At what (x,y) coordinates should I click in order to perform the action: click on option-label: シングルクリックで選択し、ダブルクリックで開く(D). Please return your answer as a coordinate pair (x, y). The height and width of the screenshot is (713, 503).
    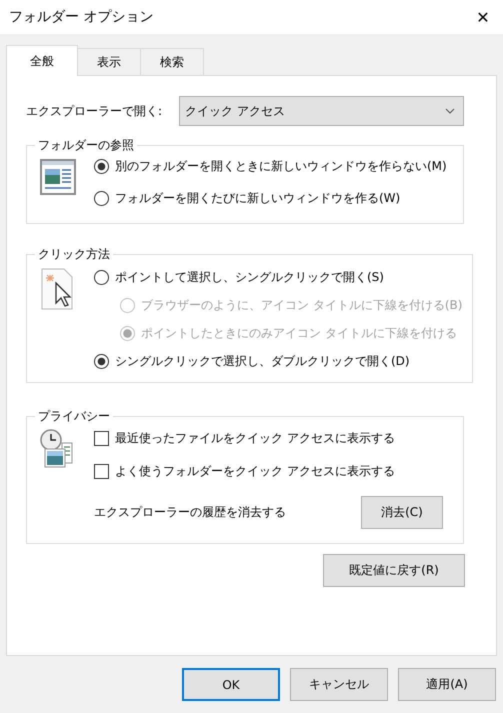
    Looking at the image, I should click on (262, 361).